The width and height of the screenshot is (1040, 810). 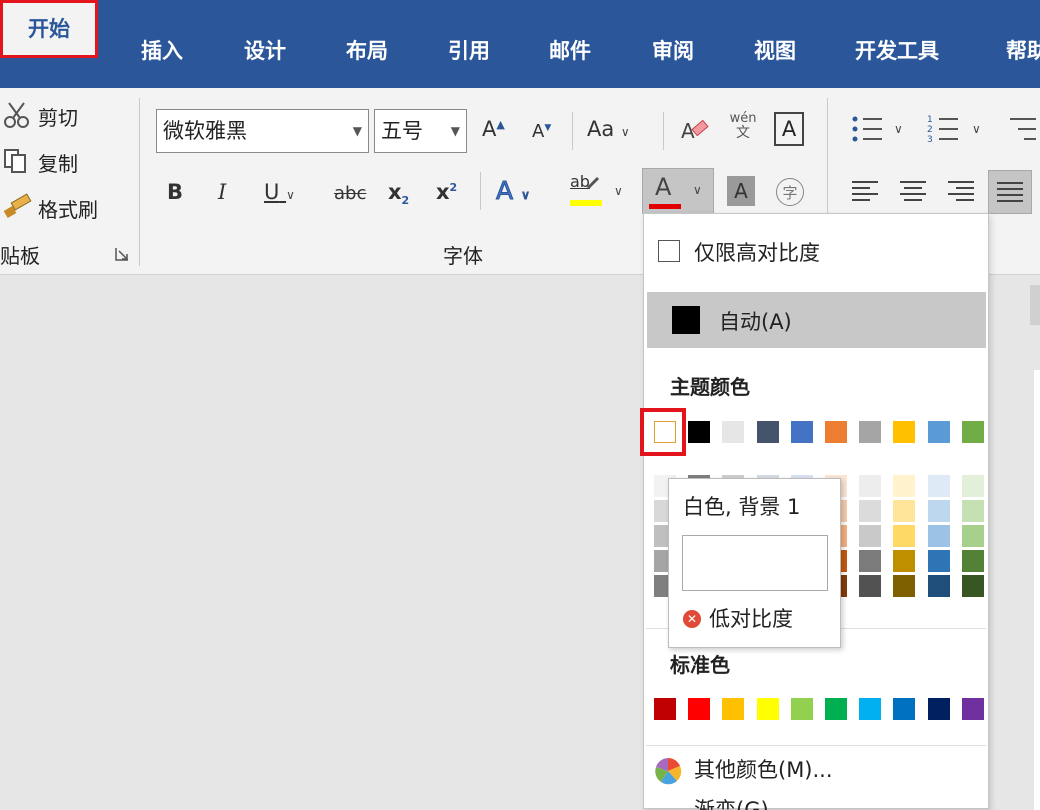 I want to click on tab-references: 引用, so click(x=469, y=50).